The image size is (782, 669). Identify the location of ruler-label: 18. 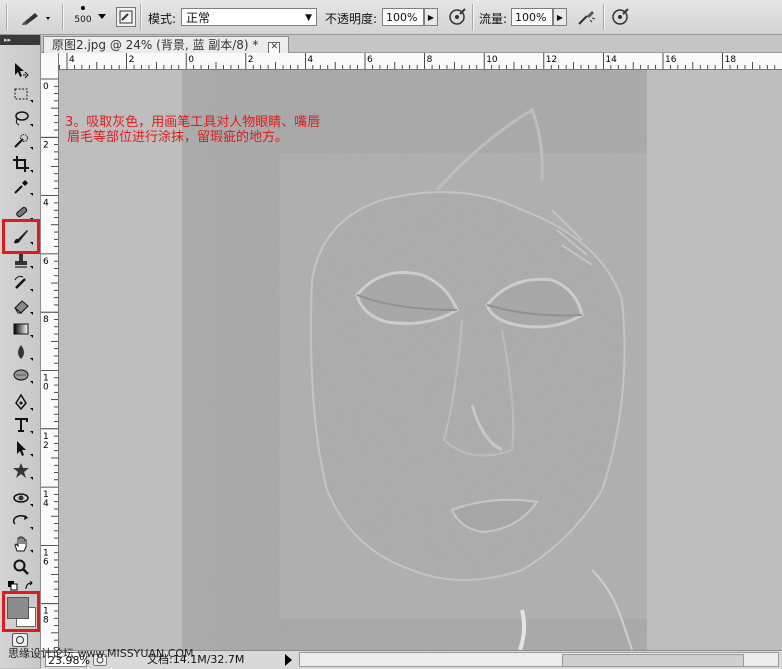
(731, 60).